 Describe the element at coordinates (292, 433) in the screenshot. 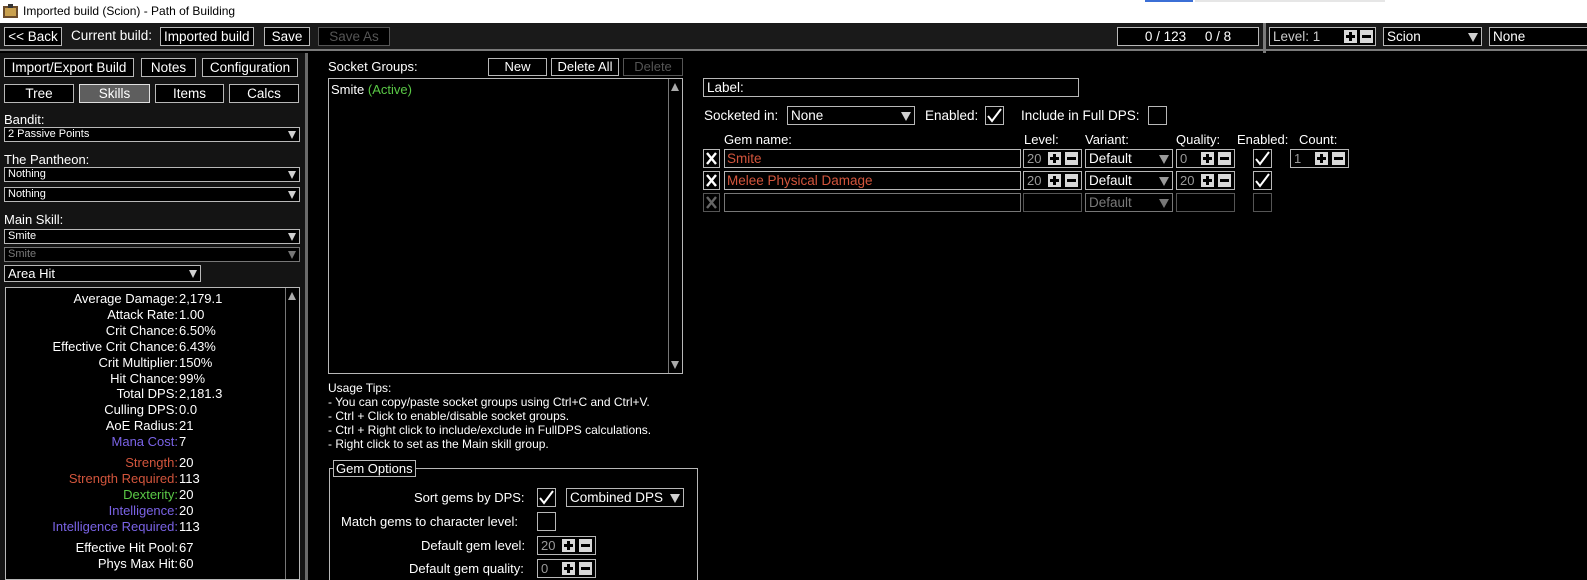

I see `stats-scrollbar` at that location.